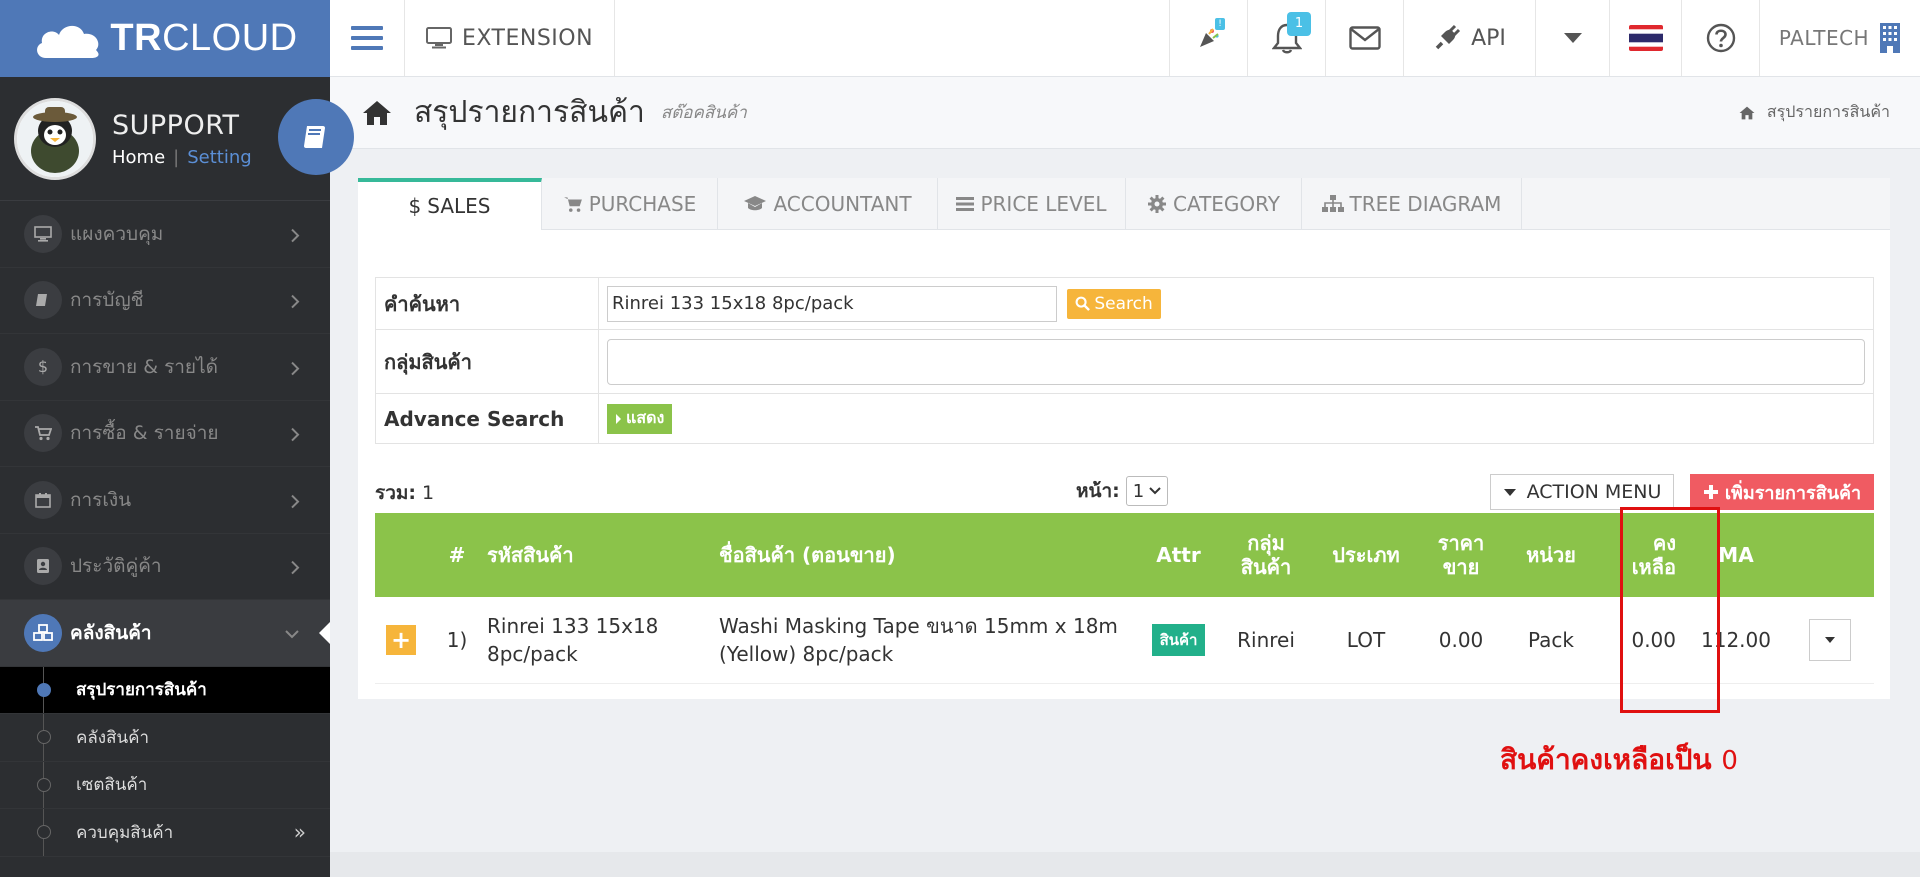  I want to click on contact-icon, so click(43, 566).